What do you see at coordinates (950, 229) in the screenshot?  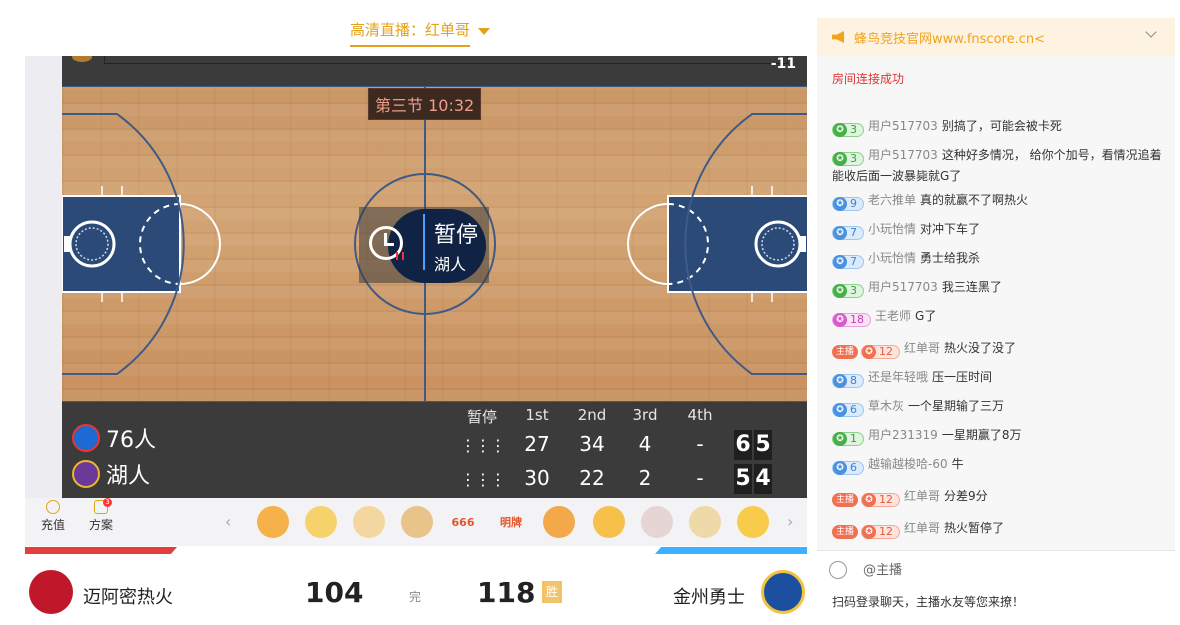 I see `message-text: 对冲下车了` at bounding box center [950, 229].